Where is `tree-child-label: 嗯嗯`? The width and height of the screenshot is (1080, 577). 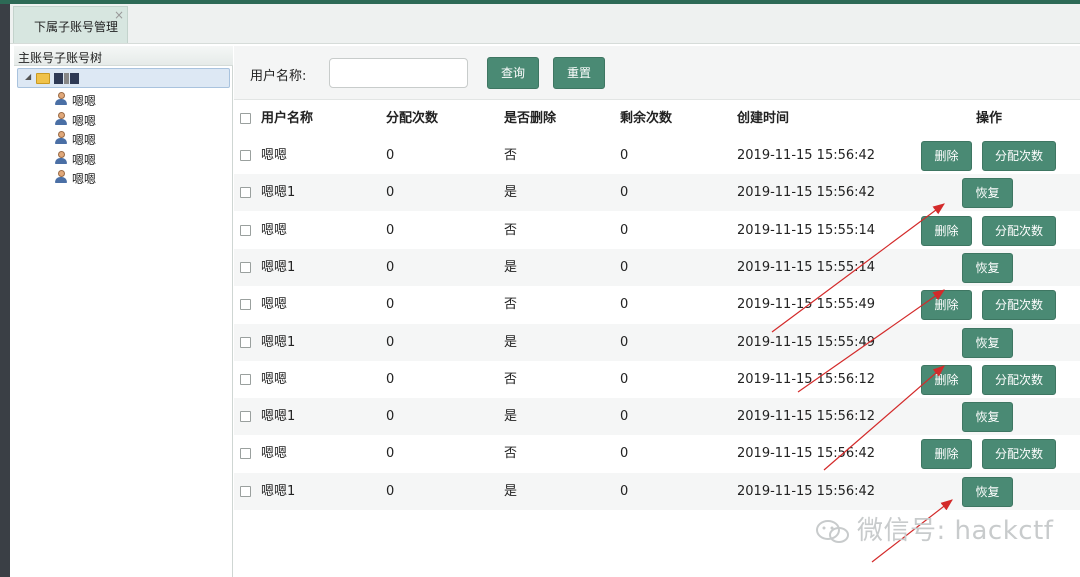 tree-child-label: 嗯嗯 is located at coordinates (84, 140).